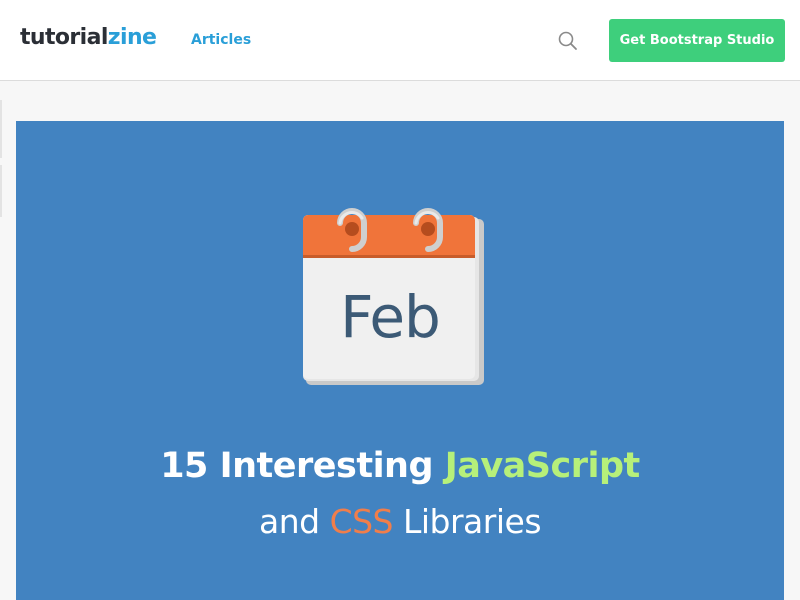 Image resolution: width=800 pixels, height=600 pixels. I want to click on search-button, so click(568, 41).